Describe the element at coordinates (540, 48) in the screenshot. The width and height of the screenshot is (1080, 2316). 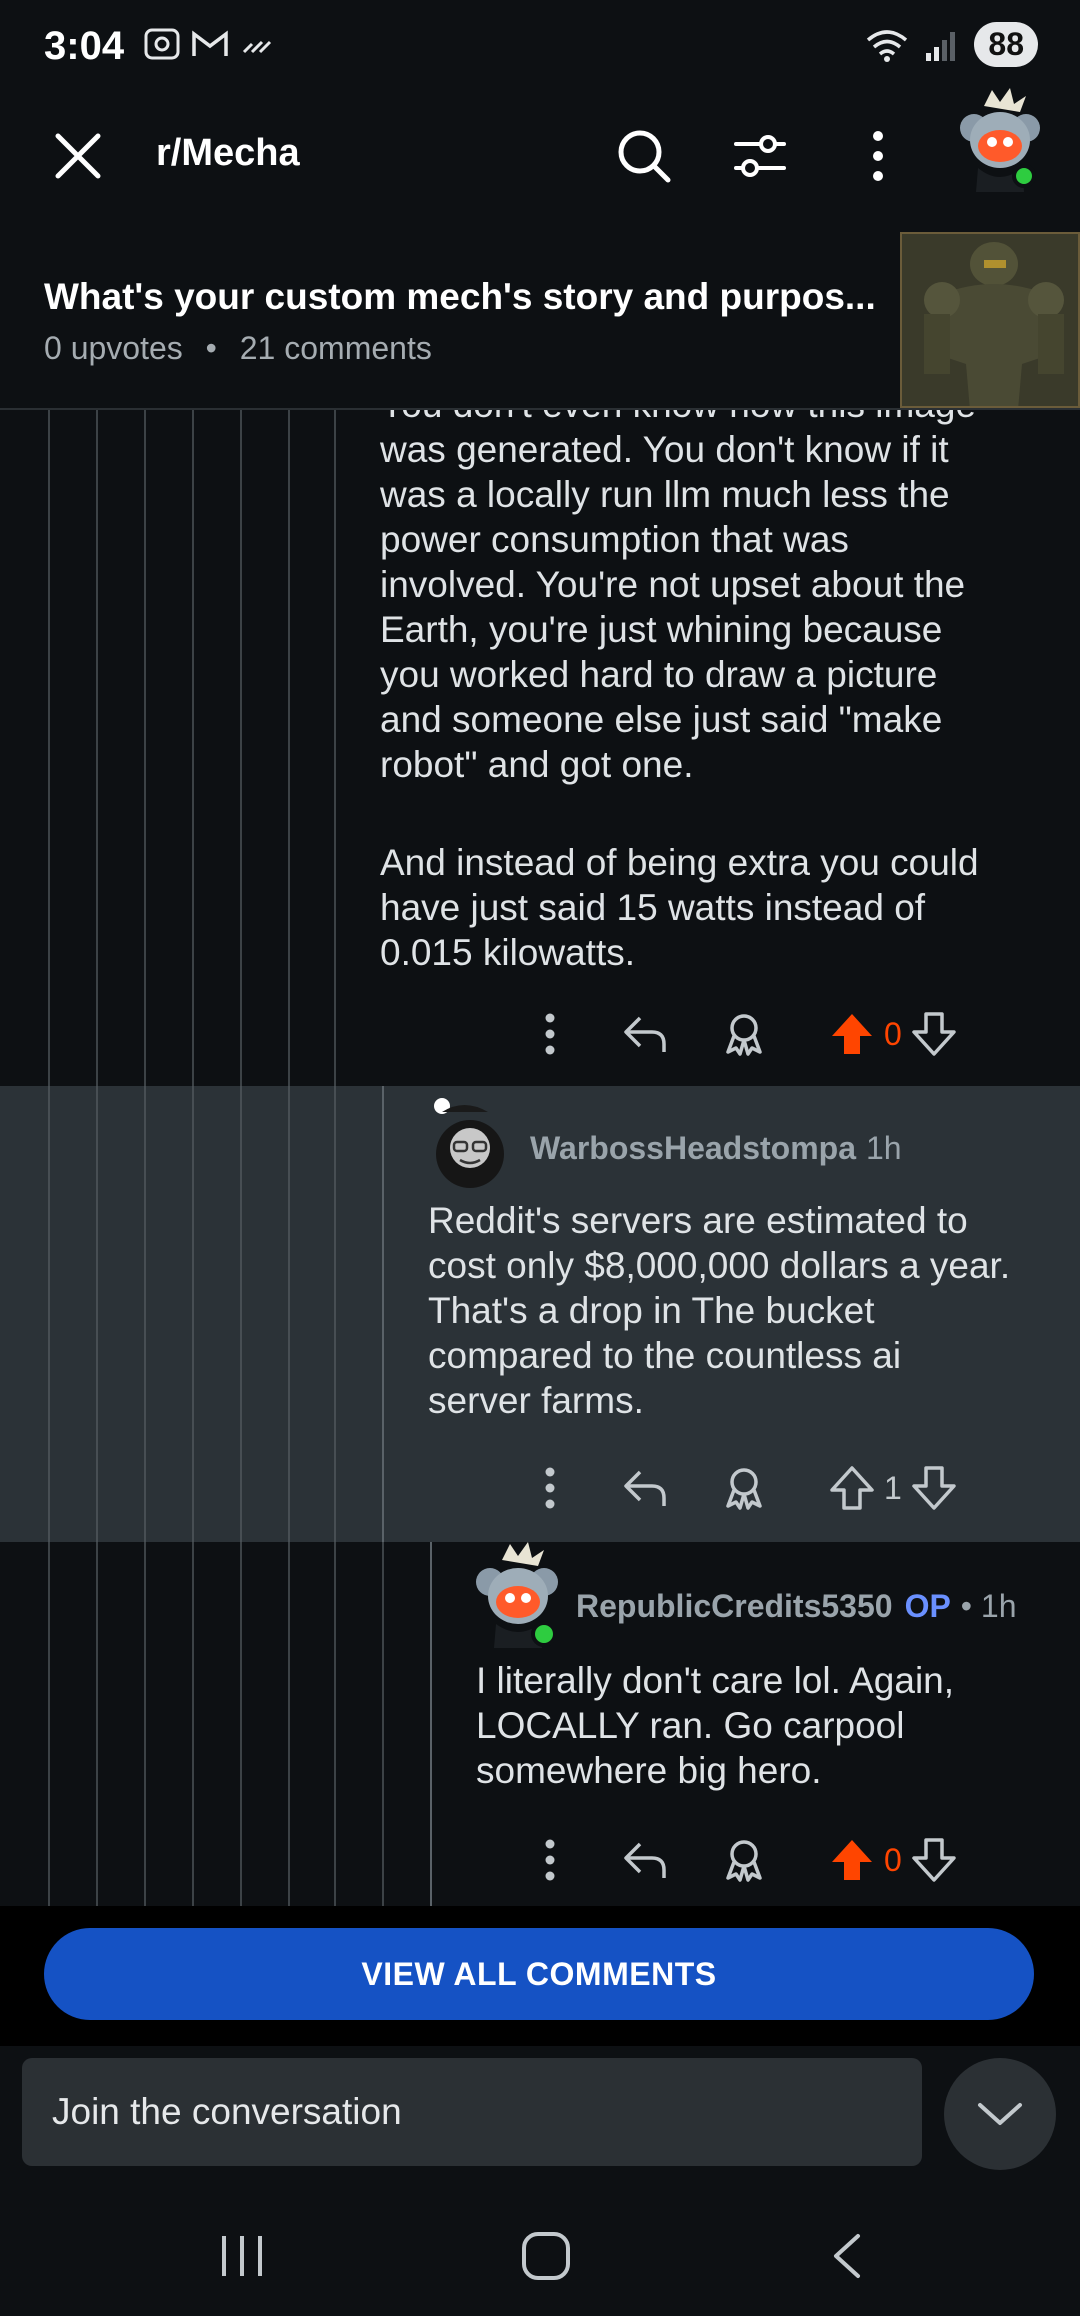
I see `status-bar: 3:04 88` at that location.